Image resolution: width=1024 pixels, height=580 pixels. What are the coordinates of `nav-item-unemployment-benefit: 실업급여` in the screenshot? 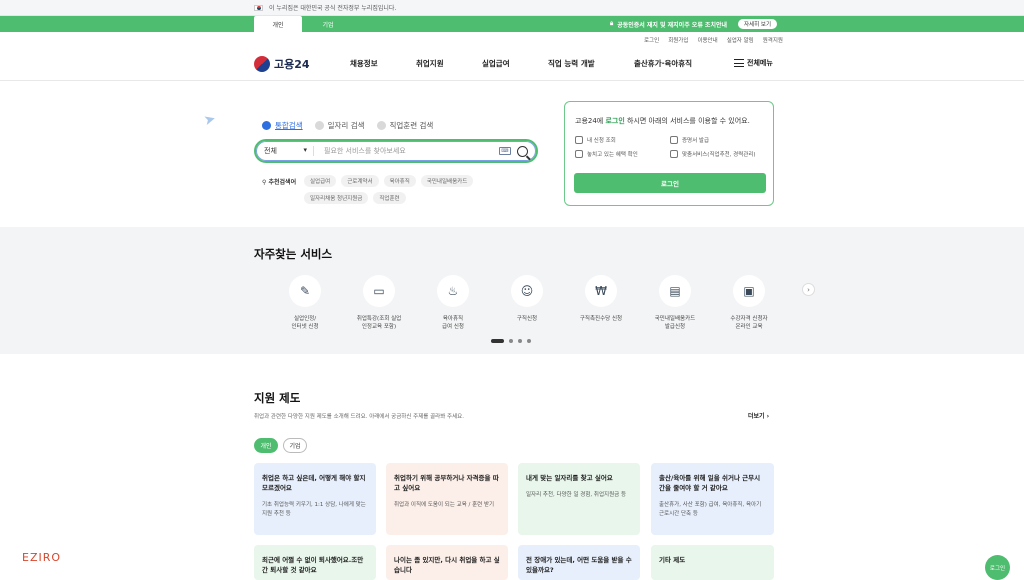 It's located at (515, 63).